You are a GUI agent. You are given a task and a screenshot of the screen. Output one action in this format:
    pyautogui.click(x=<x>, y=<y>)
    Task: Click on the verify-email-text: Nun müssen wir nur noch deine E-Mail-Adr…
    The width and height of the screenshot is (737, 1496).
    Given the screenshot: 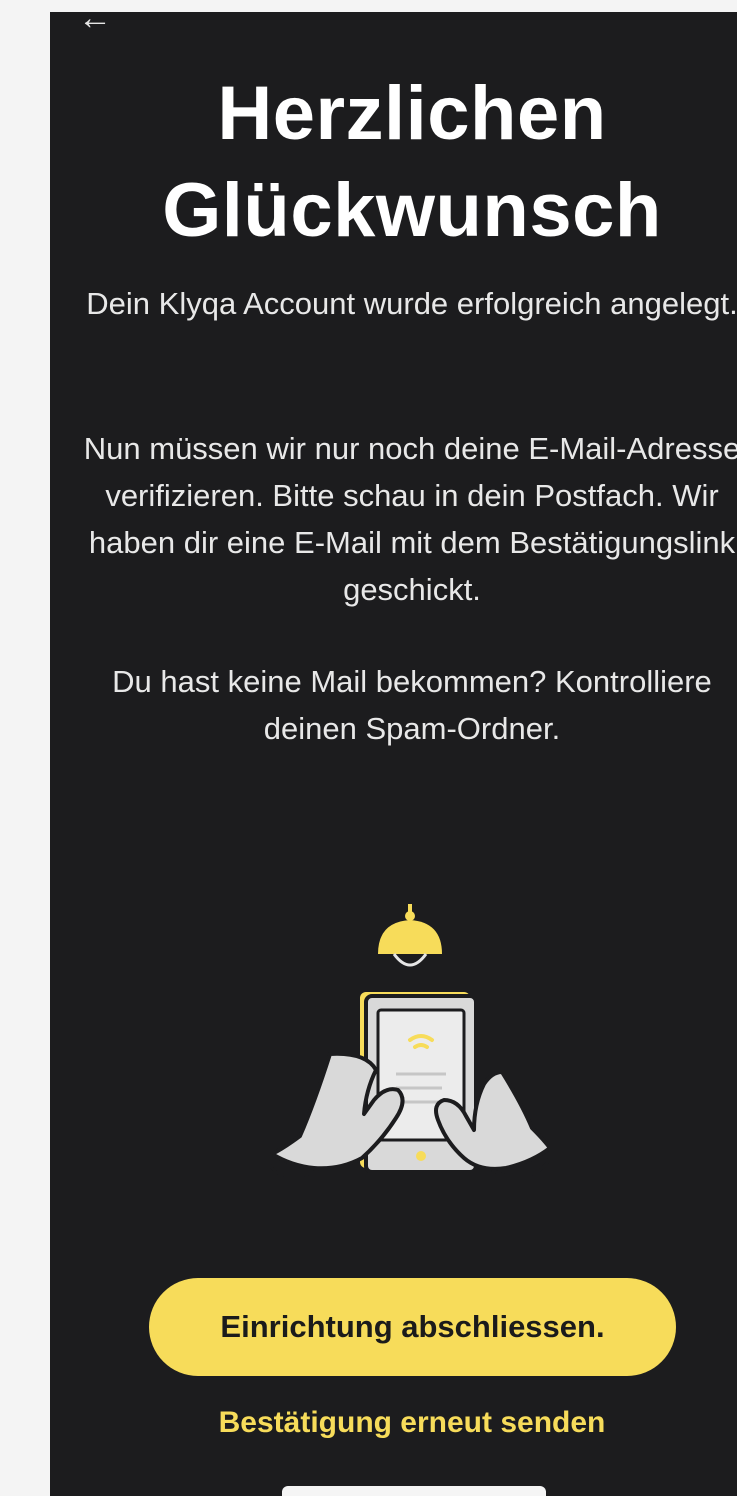 What is the action you would take?
    pyautogui.click(x=410, y=519)
    